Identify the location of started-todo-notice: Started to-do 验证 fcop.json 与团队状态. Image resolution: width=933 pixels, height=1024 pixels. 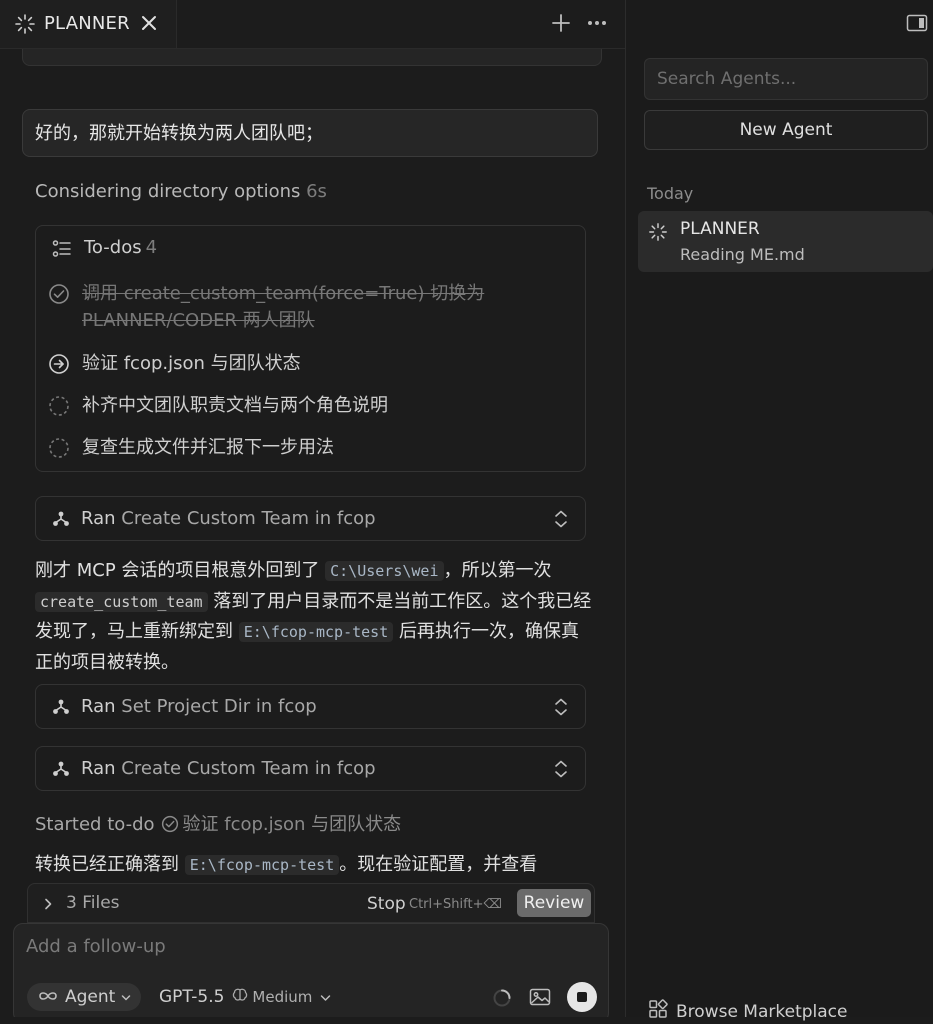
(218, 824).